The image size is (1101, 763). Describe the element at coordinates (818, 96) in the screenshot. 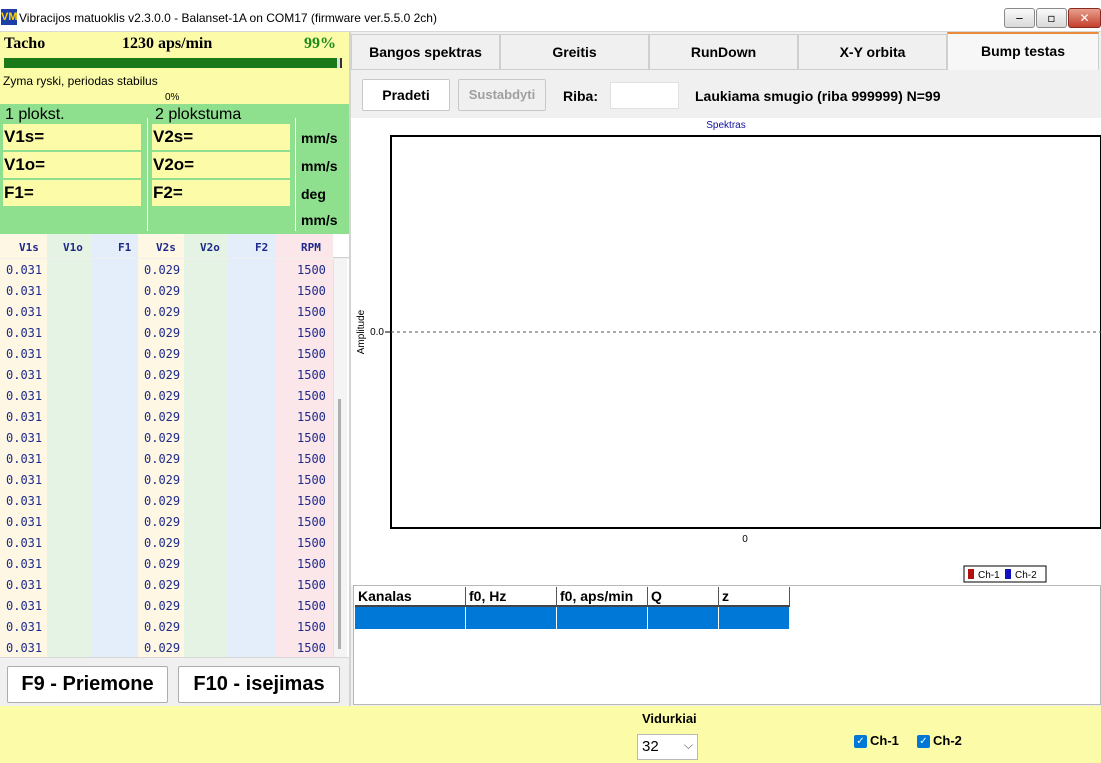

I see `bump-status: Laukiama smugio (riba 999999) N=99` at that location.